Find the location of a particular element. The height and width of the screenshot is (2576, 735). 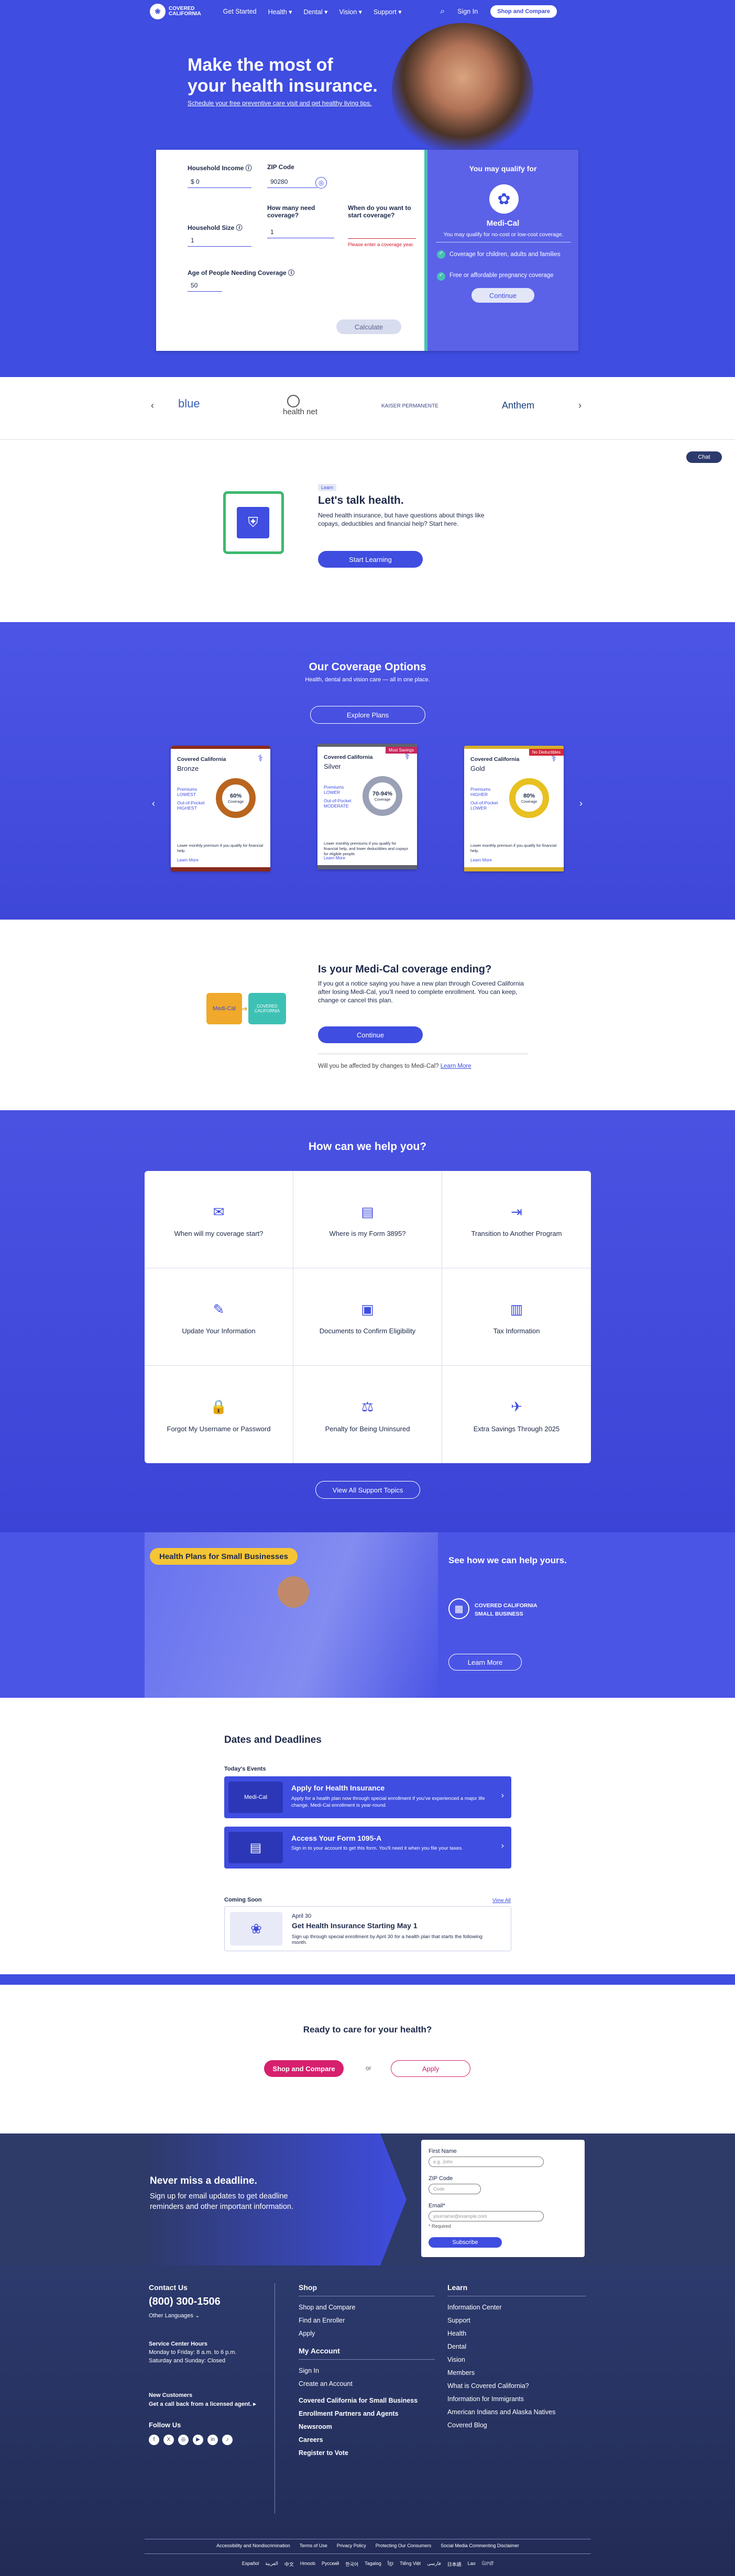

chat-button: Chat is located at coordinates (704, 457).